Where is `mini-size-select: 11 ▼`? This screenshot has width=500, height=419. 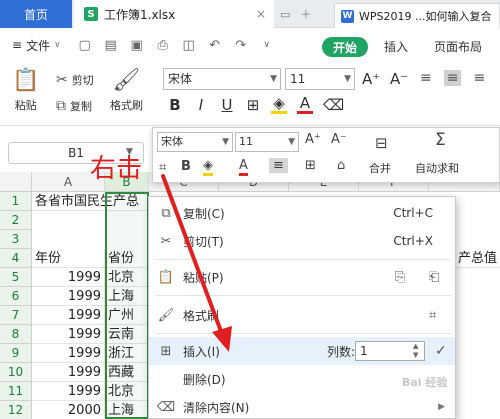
mini-size-select: 11 ▼ is located at coordinates (267, 142).